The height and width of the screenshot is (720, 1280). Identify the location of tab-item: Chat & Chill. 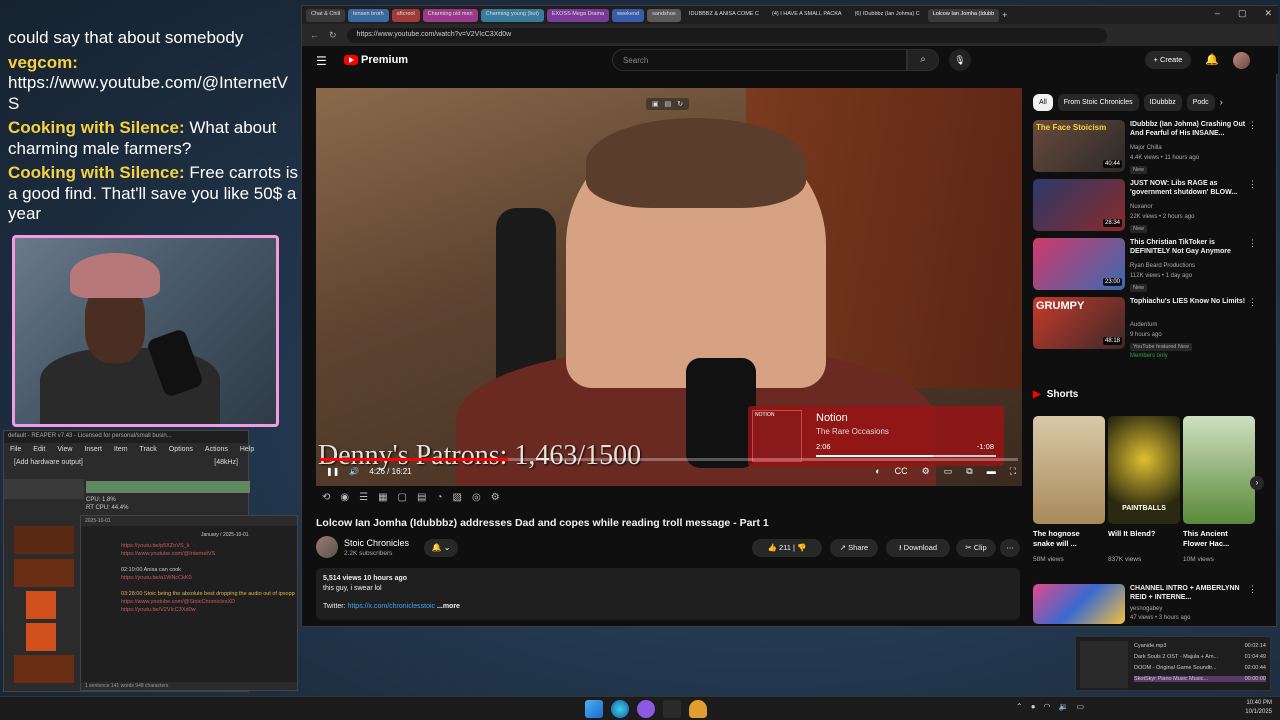
(326, 15).